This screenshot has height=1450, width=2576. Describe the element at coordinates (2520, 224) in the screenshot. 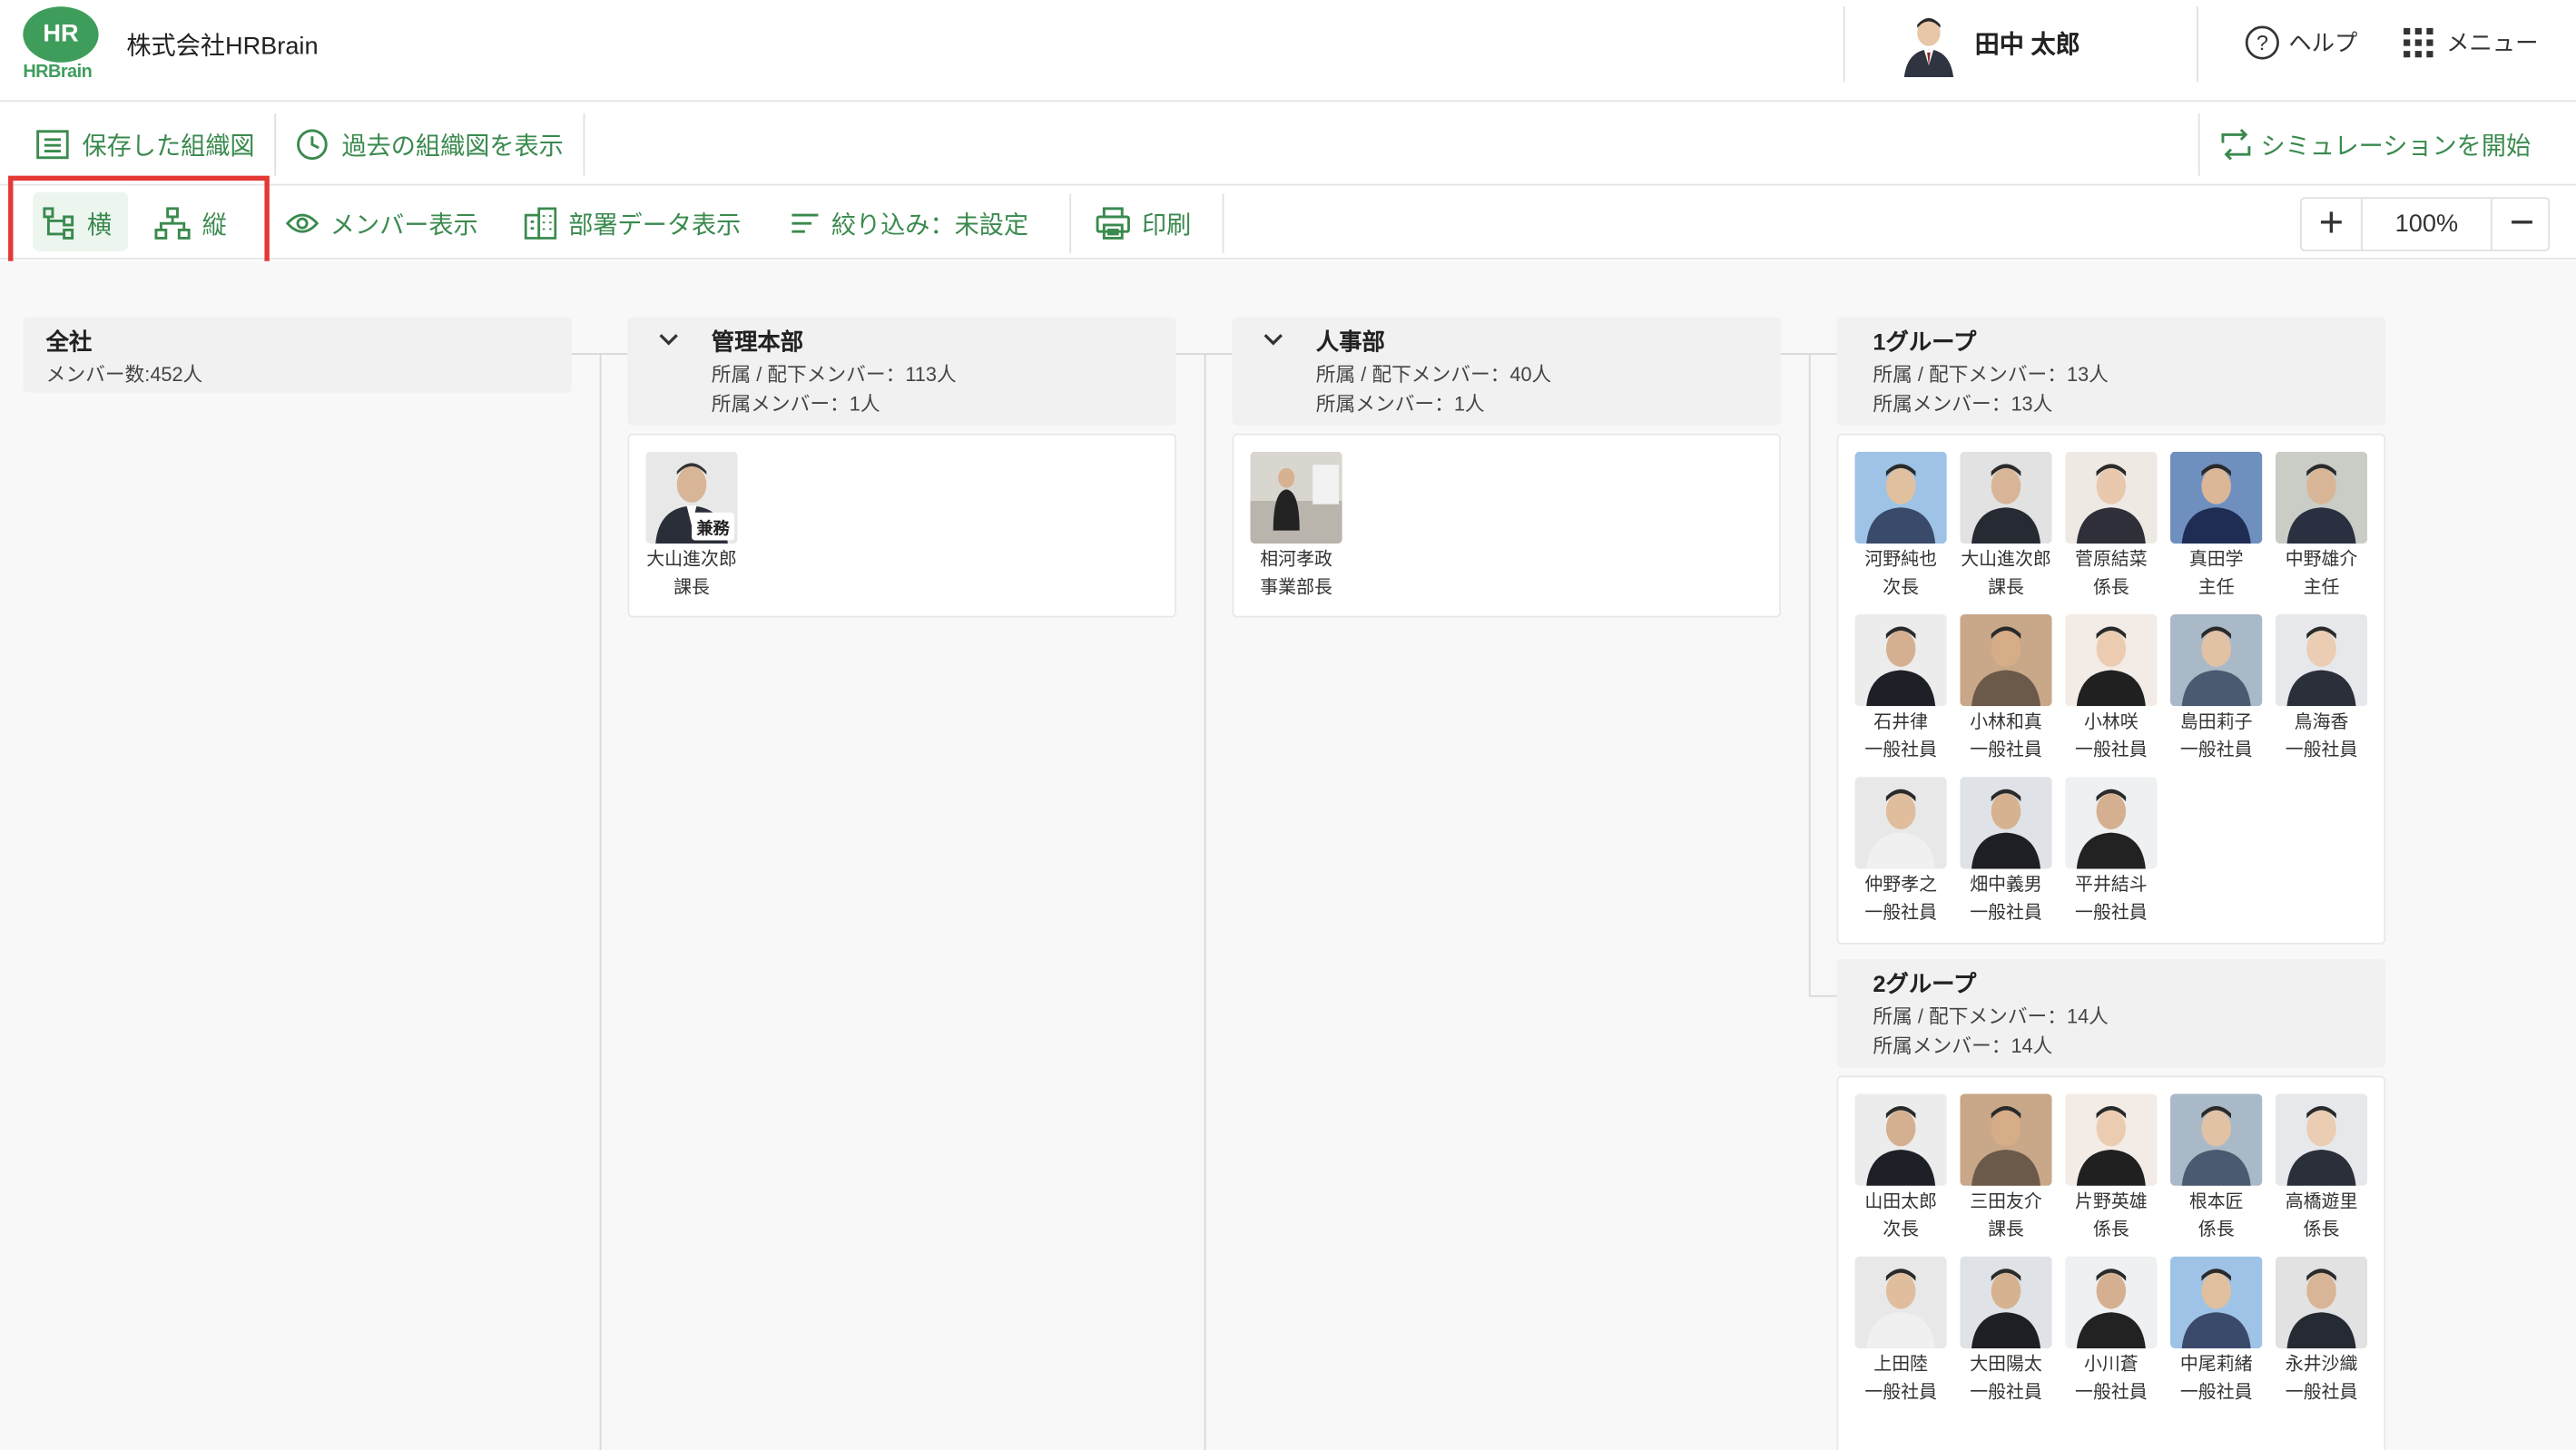

I see `zoom-out-button: −` at that location.